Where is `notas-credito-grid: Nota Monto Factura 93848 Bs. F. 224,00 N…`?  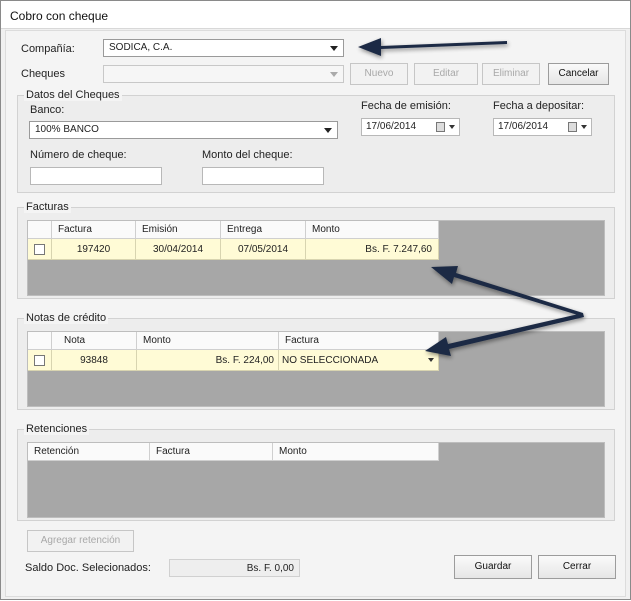 notas-credito-grid: Nota Monto Factura 93848 Bs. F. 224,00 N… is located at coordinates (316, 369).